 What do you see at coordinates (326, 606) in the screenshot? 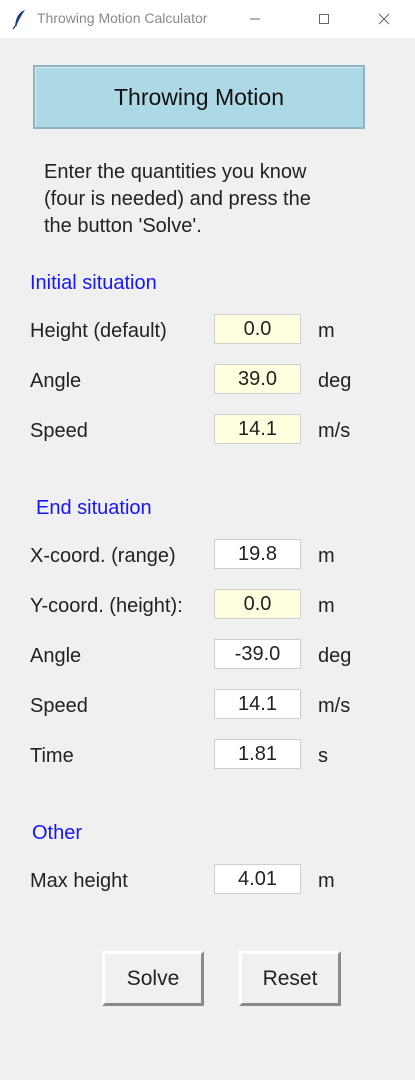
I see `end-y-unit: m` at bounding box center [326, 606].